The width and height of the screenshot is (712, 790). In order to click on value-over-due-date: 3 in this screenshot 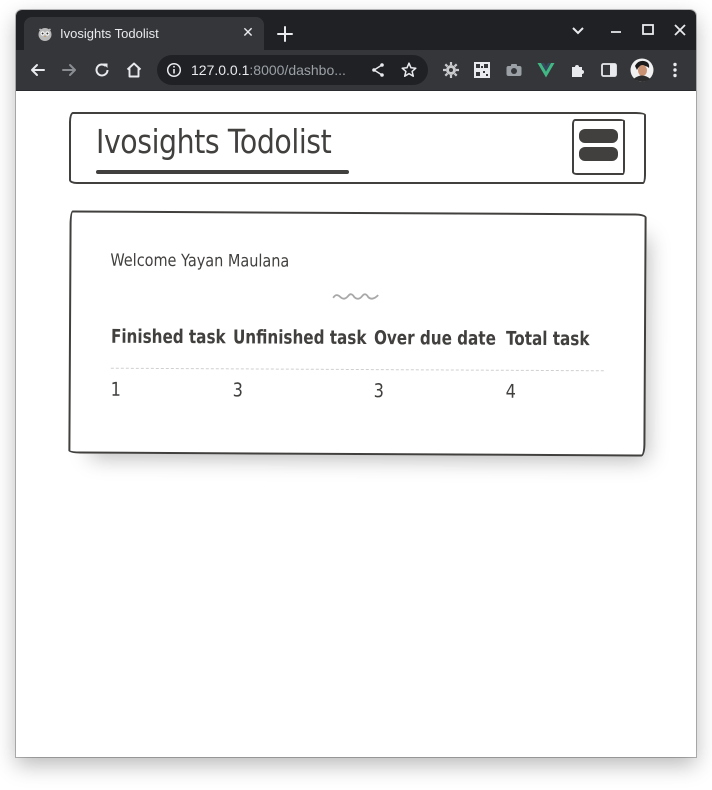, I will do `click(379, 391)`.